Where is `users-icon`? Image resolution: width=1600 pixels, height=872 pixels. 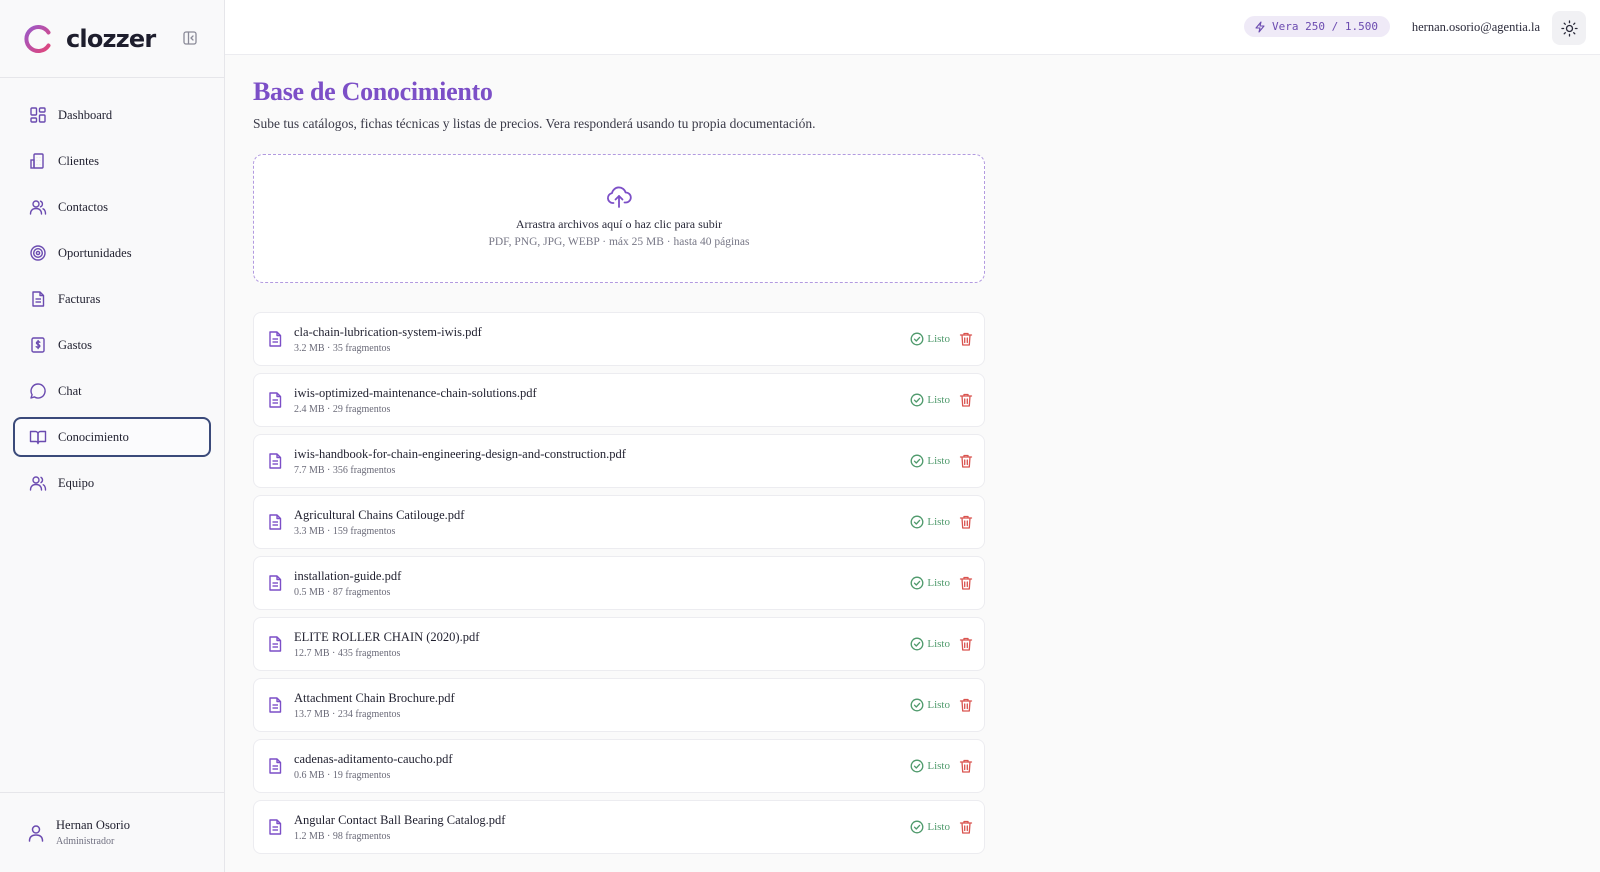
users-icon is located at coordinates (38, 207).